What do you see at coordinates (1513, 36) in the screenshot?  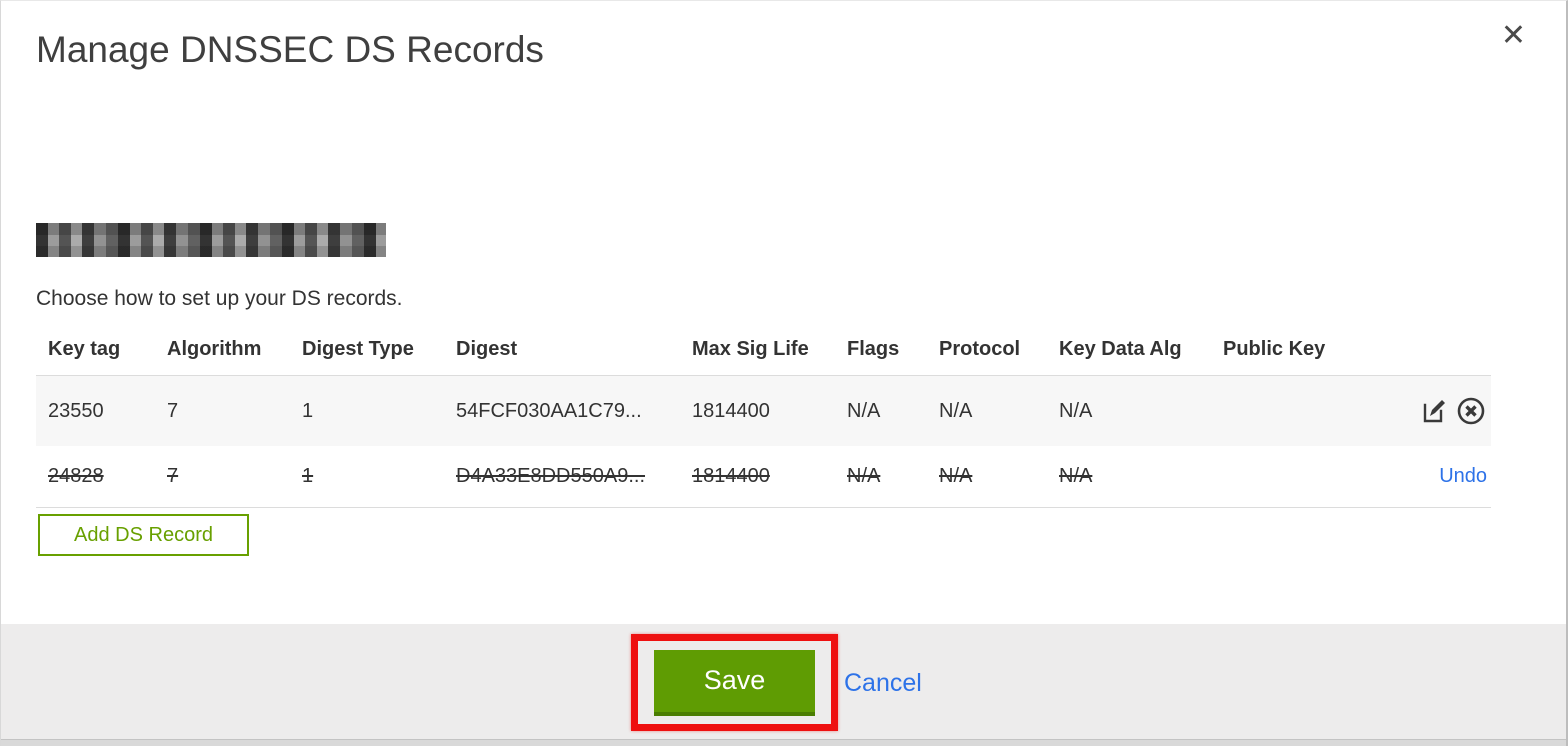 I see `close-icon: ✕` at bounding box center [1513, 36].